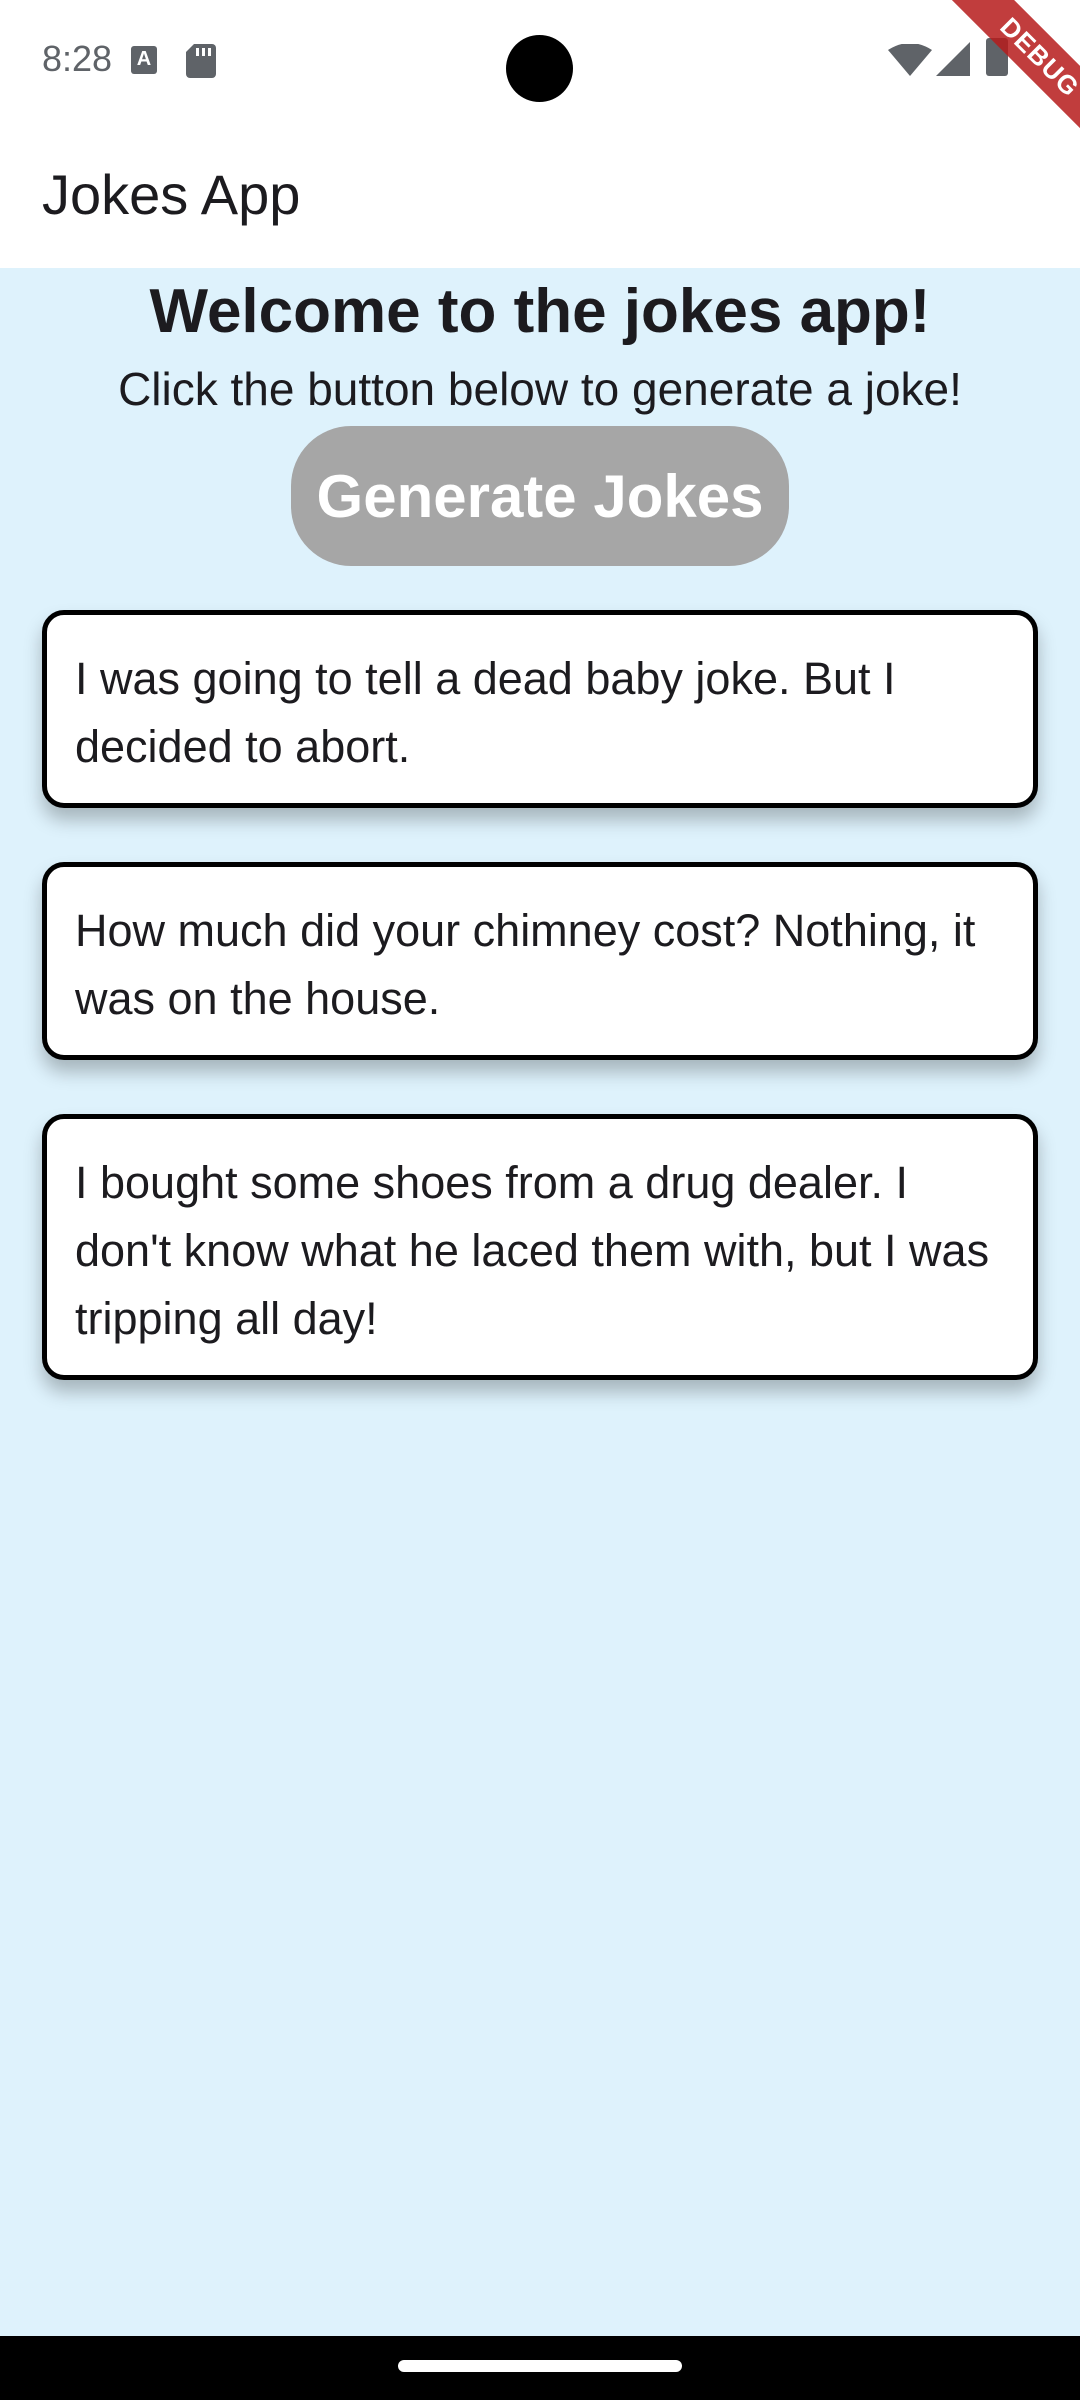 The width and height of the screenshot is (1080, 2400). I want to click on signal-icon, so click(953, 61).